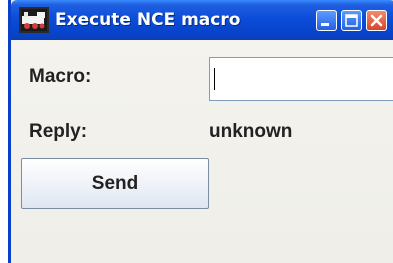 The image size is (393, 263). What do you see at coordinates (148, 20) in the screenshot?
I see `window-title: Execute NCE macro` at bounding box center [148, 20].